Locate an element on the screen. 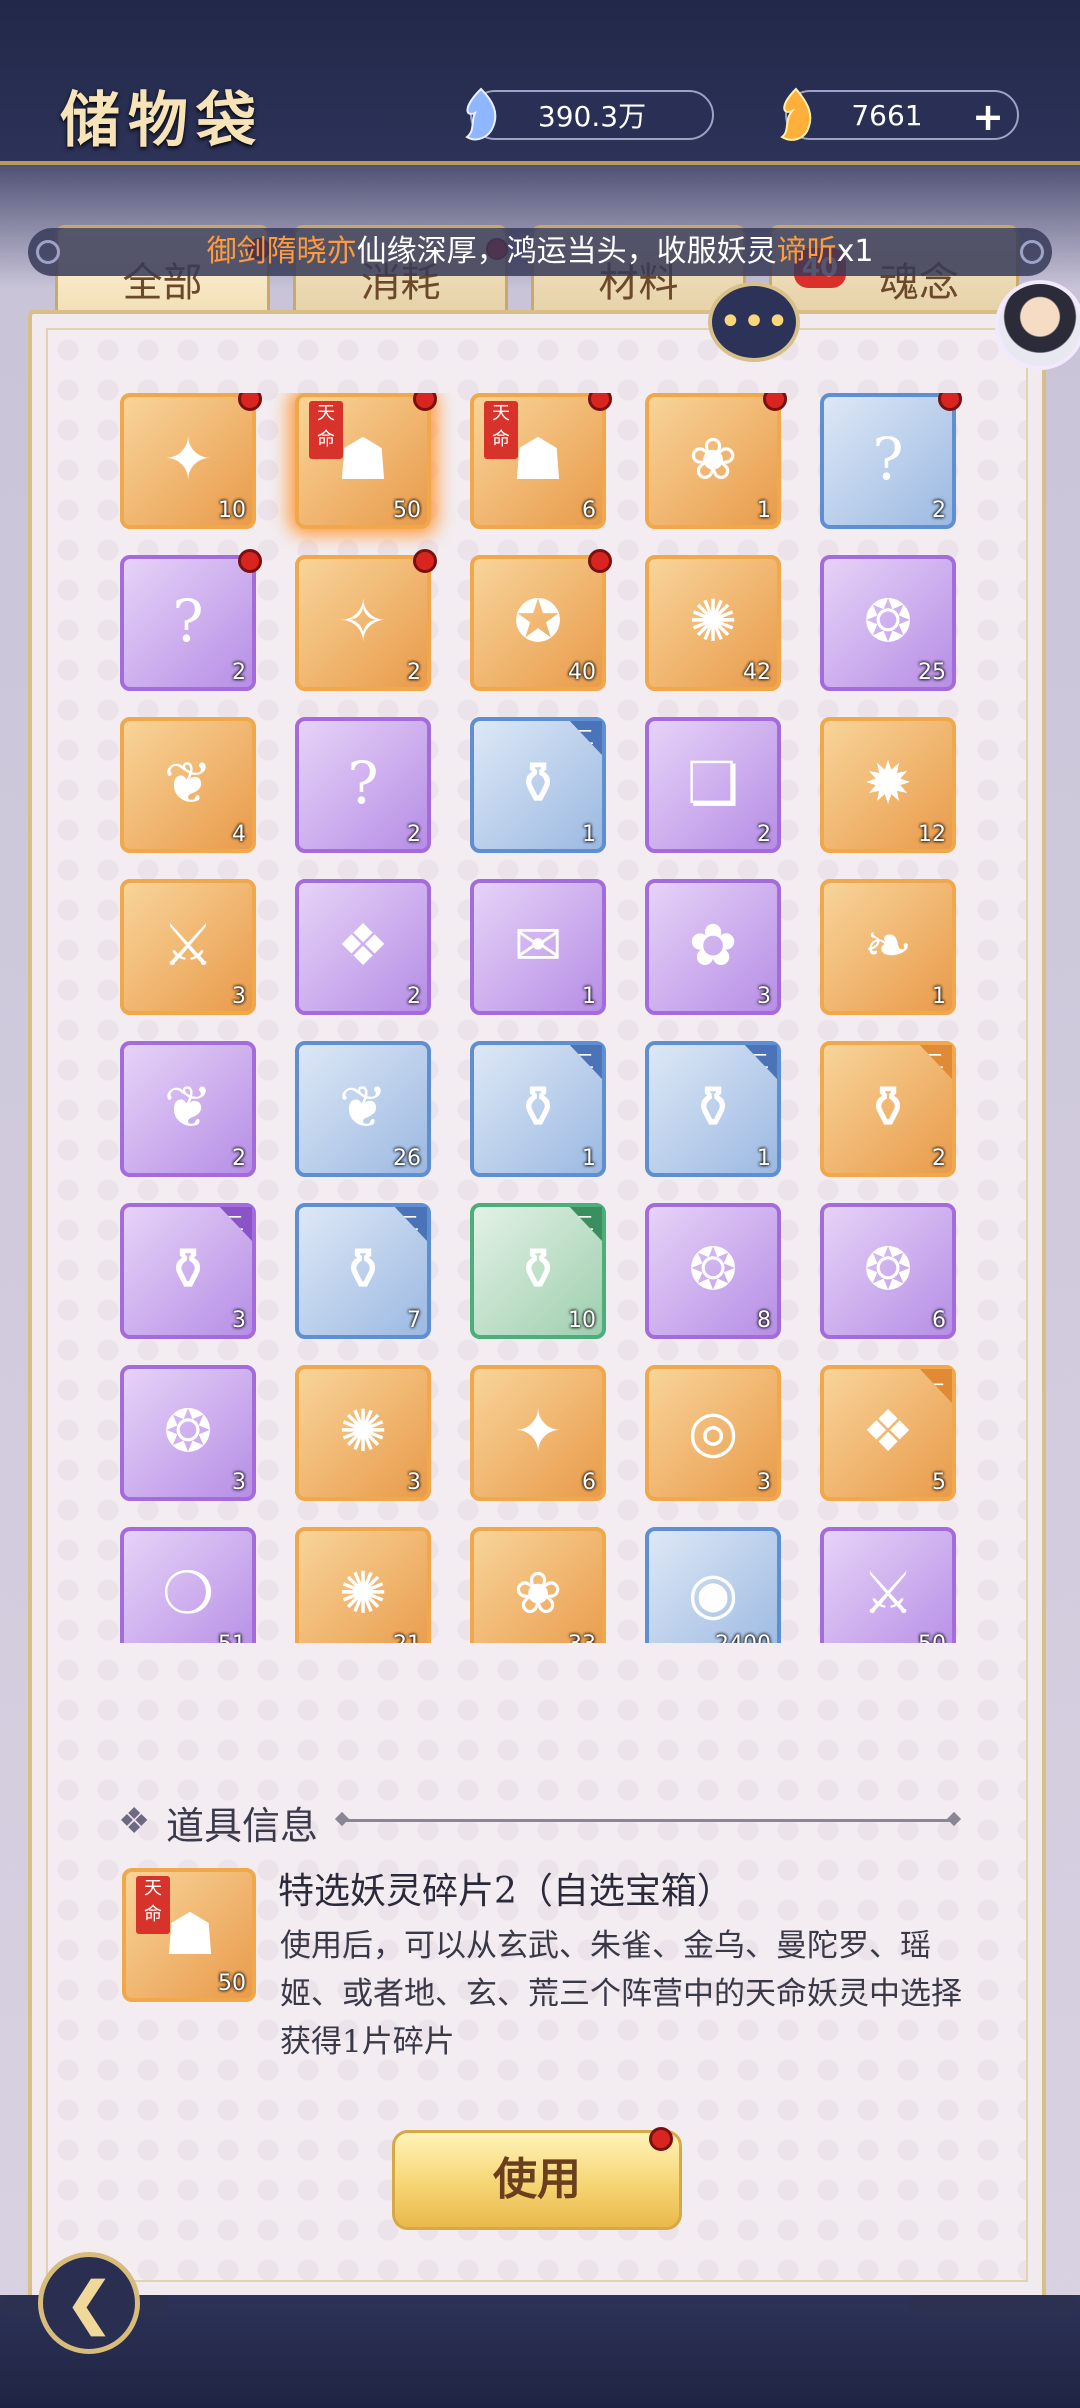 The height and width of the screenshot is (2408, 1080). scroll-letter-icon: ✉ is located at coordinates (538, 945).